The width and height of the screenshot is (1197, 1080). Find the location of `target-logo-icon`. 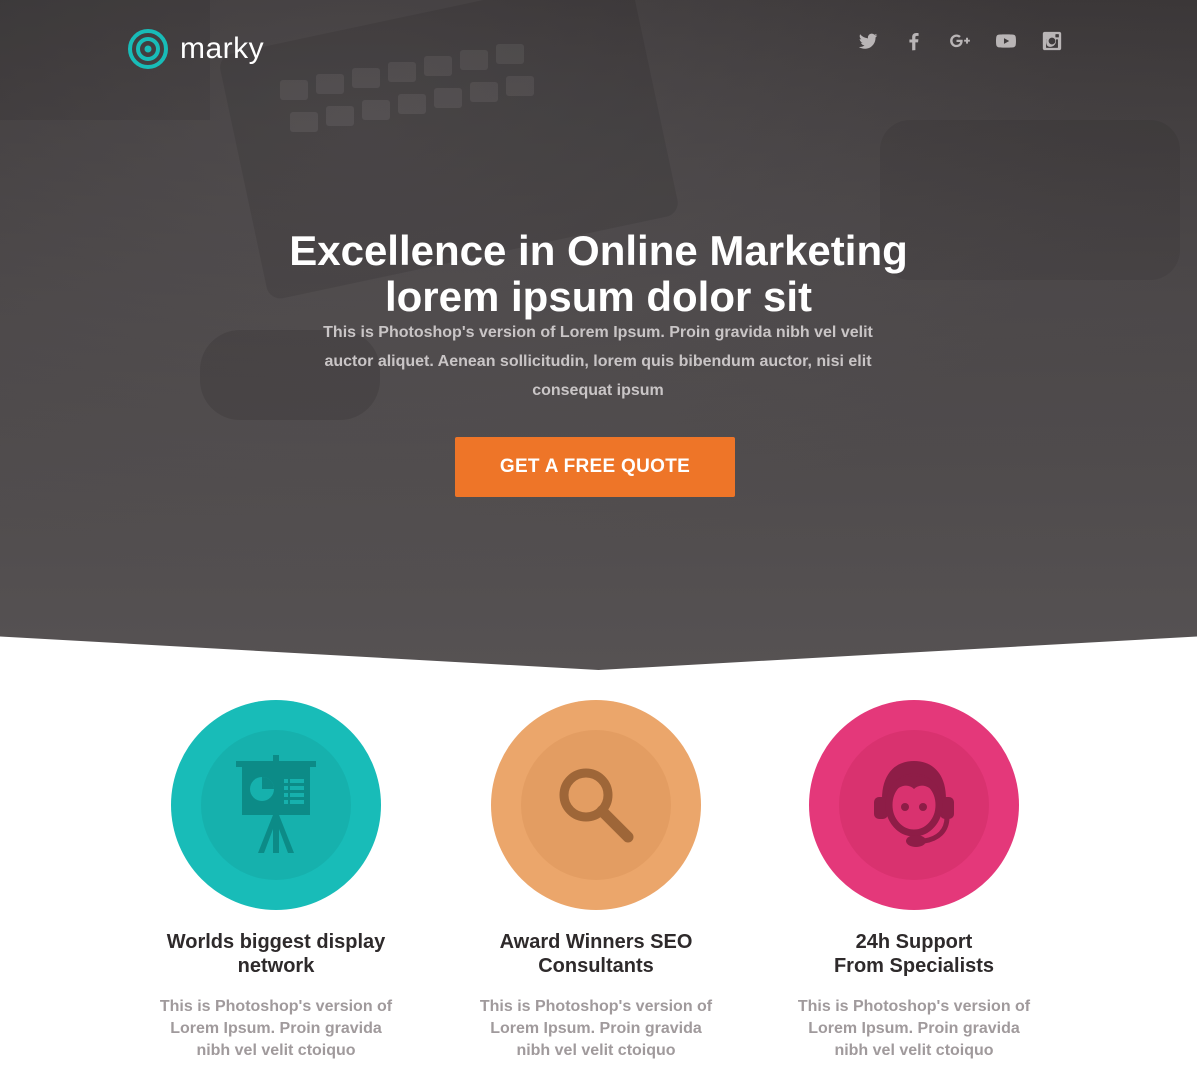

target-logo-icon is located at coordinates (148, 49).